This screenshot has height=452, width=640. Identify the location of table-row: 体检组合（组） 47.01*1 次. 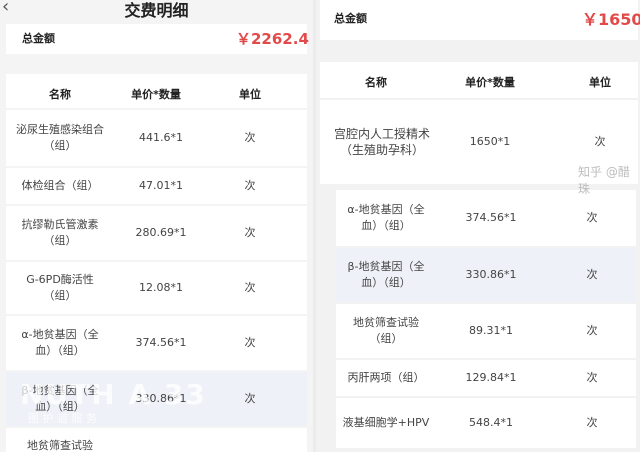
(156, 186).